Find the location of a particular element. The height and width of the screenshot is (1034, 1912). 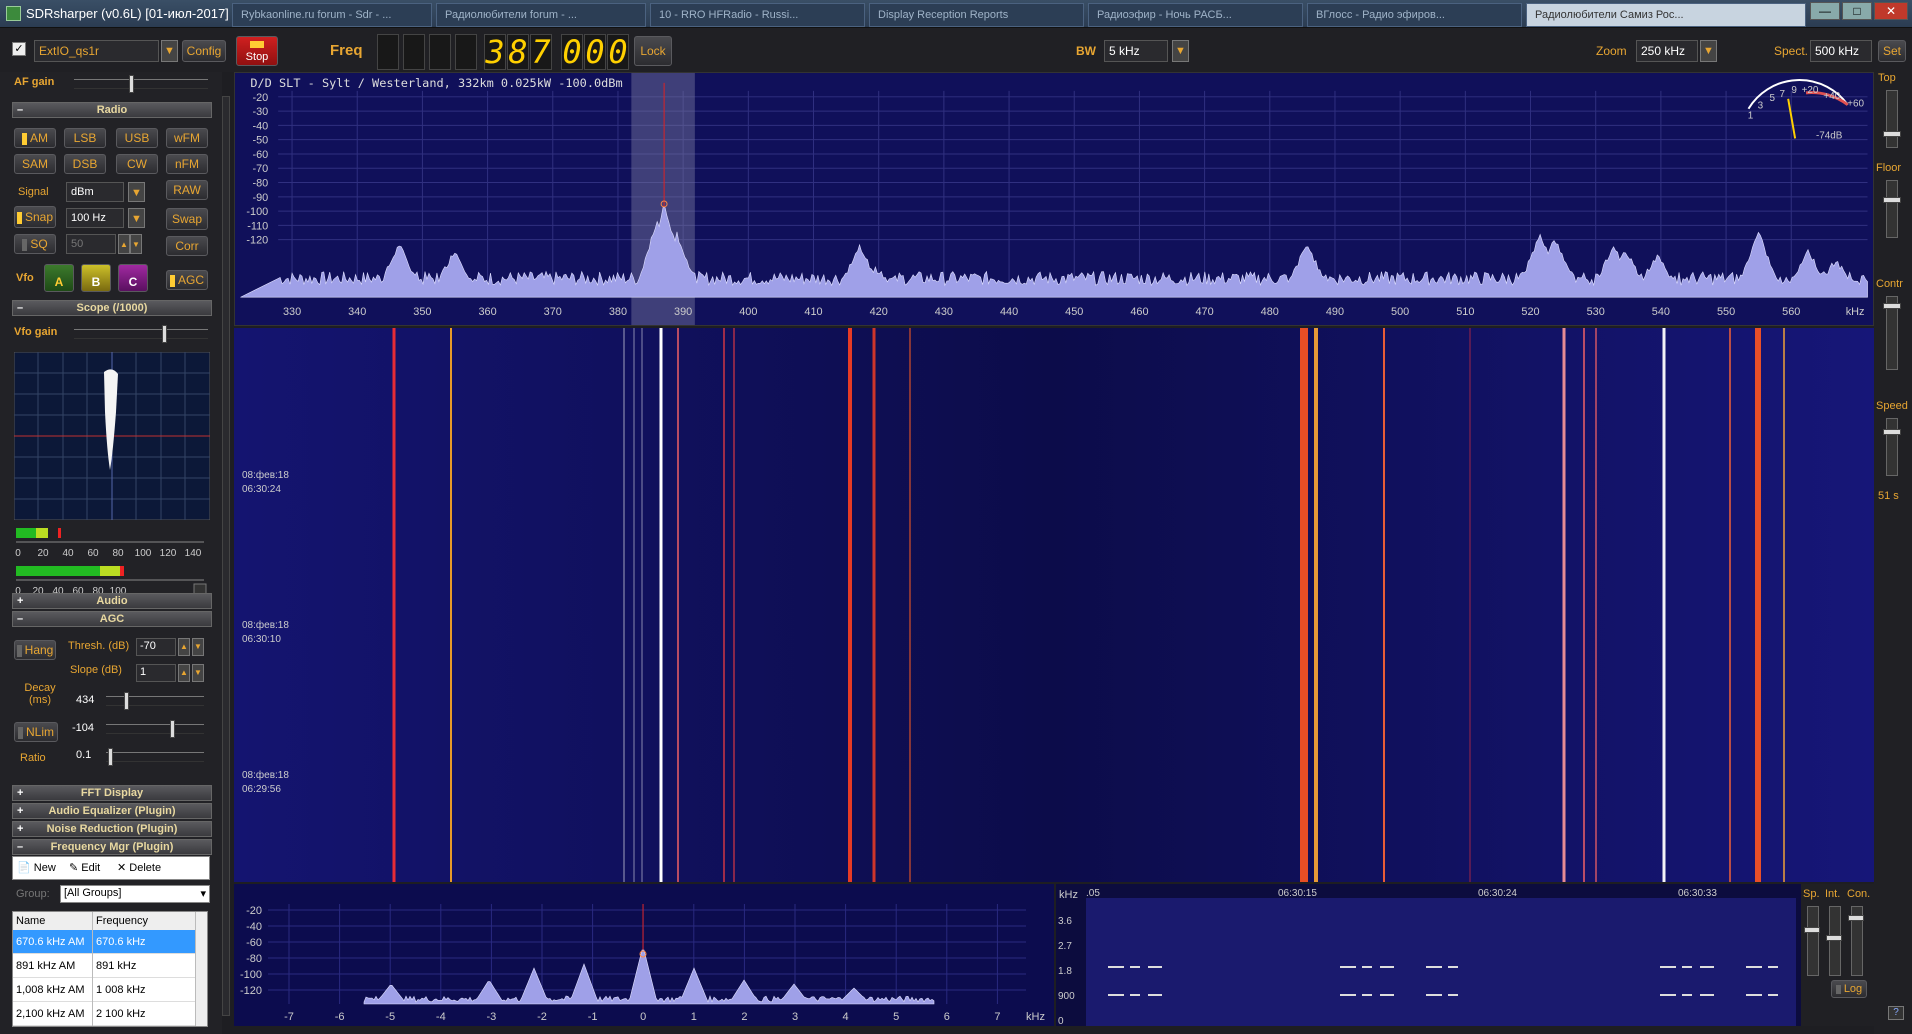

slope-up-arrow-icon: ▲ is located at coordinates (184, 673).